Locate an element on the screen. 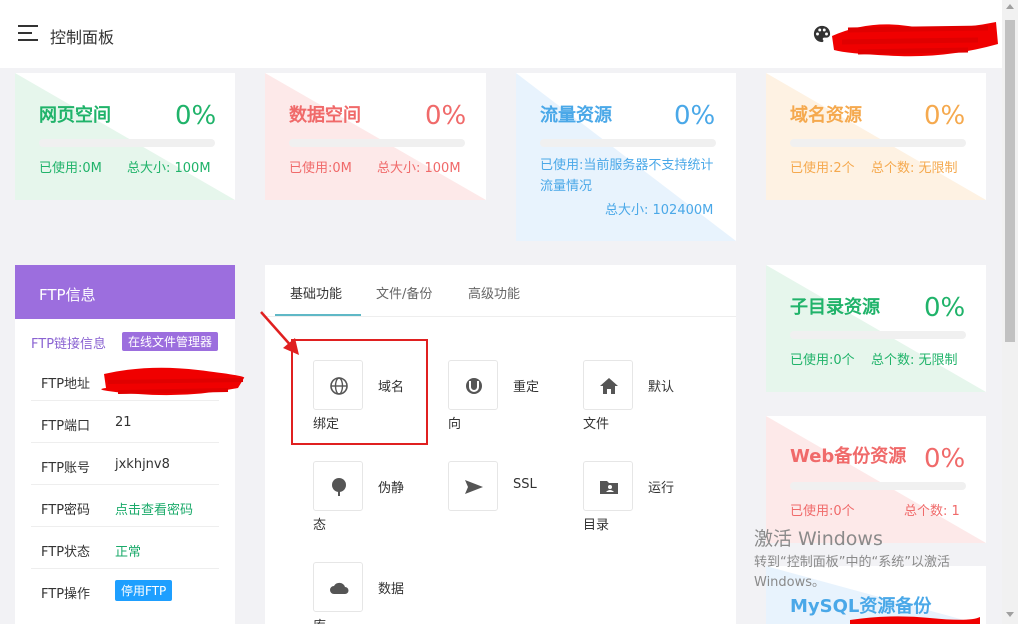 Image resolution: width=1018 pixels, height=624 pixels. ftp-value: 21 is located at coordinates (123, 422).